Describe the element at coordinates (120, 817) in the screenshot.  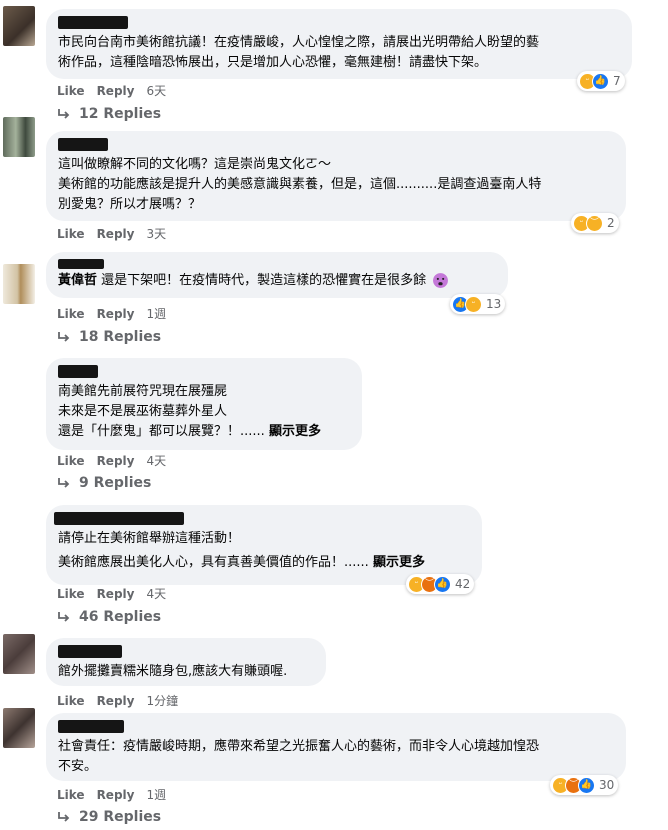
I see `replies-count-label: 29 Replies` at that location.